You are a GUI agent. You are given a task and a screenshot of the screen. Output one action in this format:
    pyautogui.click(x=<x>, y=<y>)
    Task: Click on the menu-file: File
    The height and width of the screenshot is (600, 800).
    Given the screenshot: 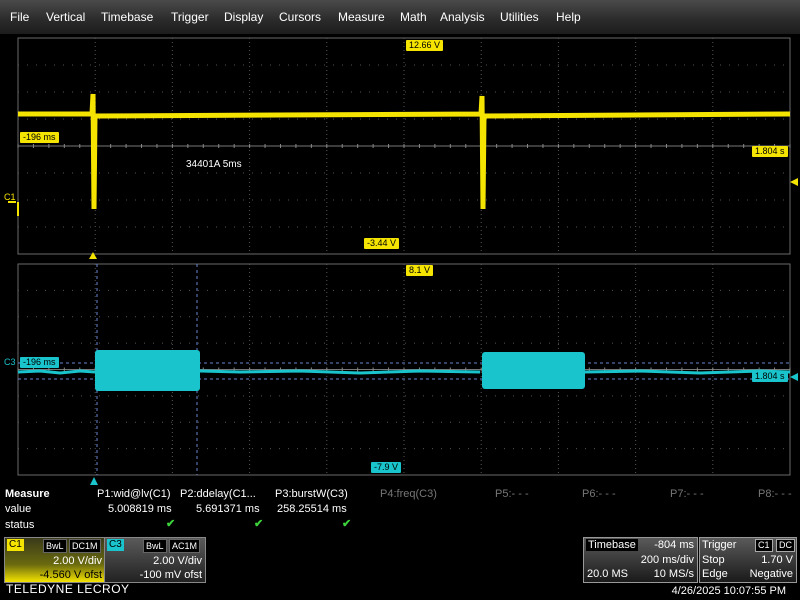 What is the action you would take?
    pyautogui.click(x=19, y=17)
    